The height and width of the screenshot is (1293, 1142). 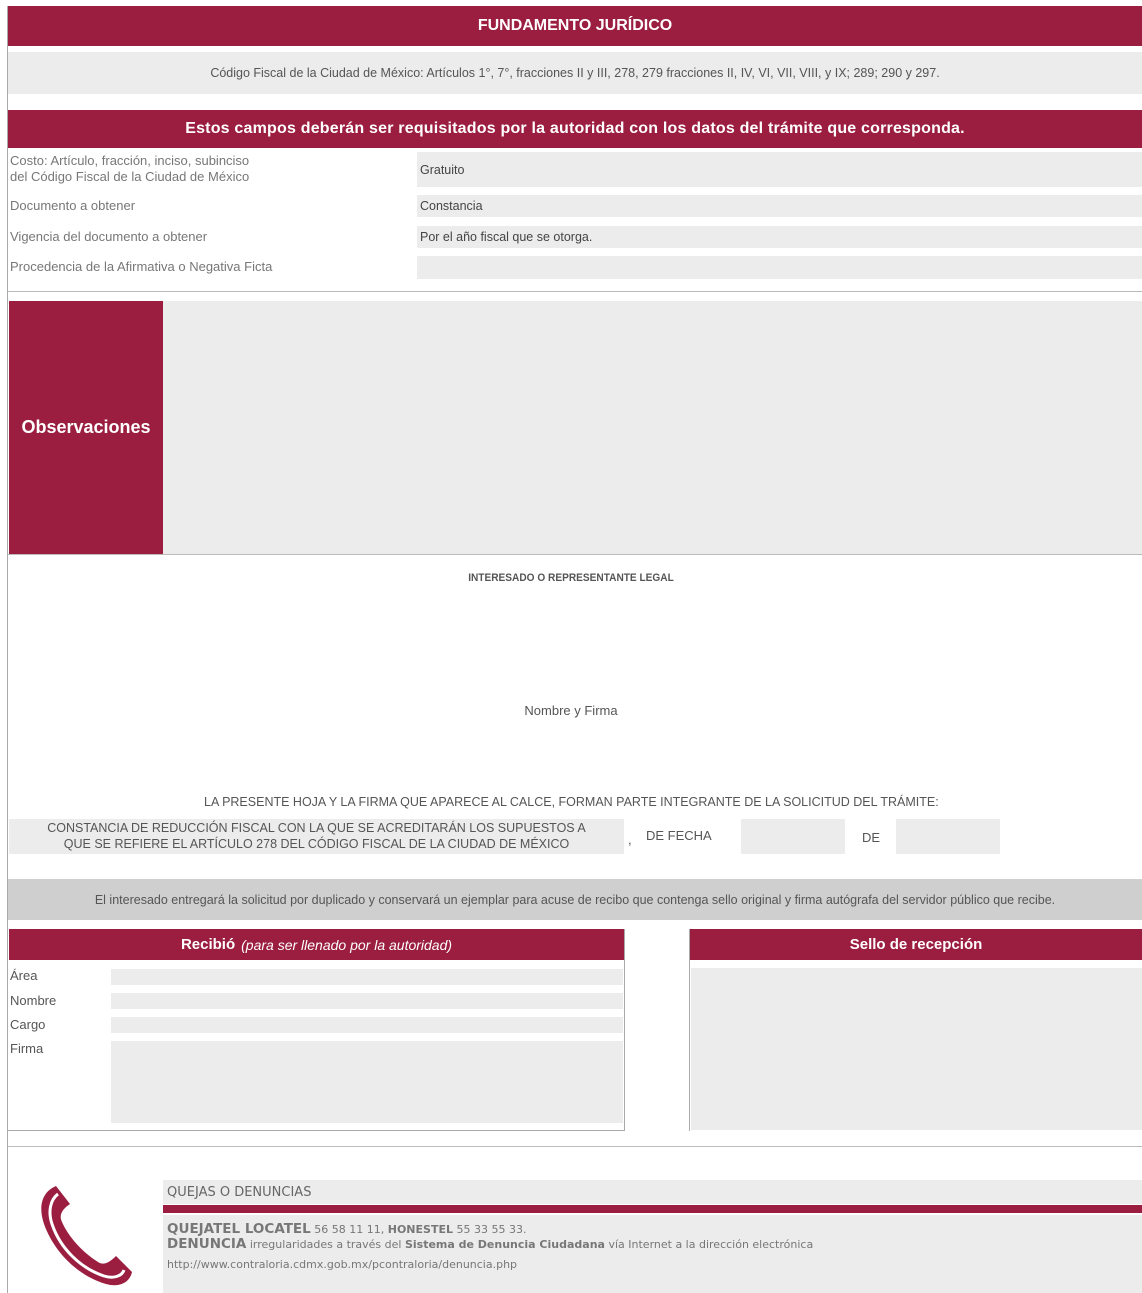 I want to click on fecha-input, so click(x=793, y=836).